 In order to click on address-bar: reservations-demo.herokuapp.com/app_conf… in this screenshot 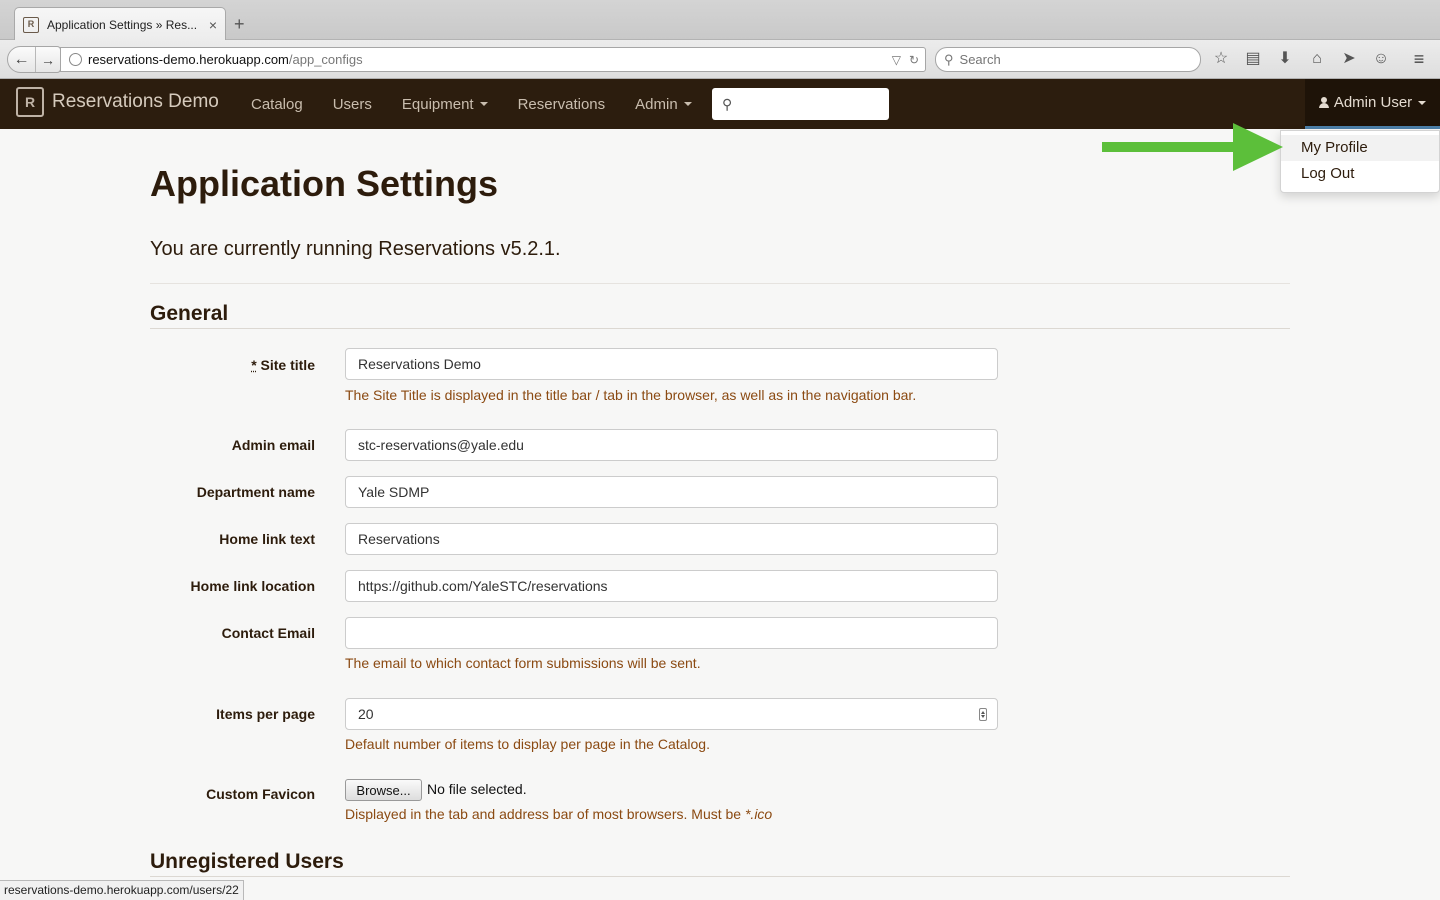, I will do `click(493, 59)`.